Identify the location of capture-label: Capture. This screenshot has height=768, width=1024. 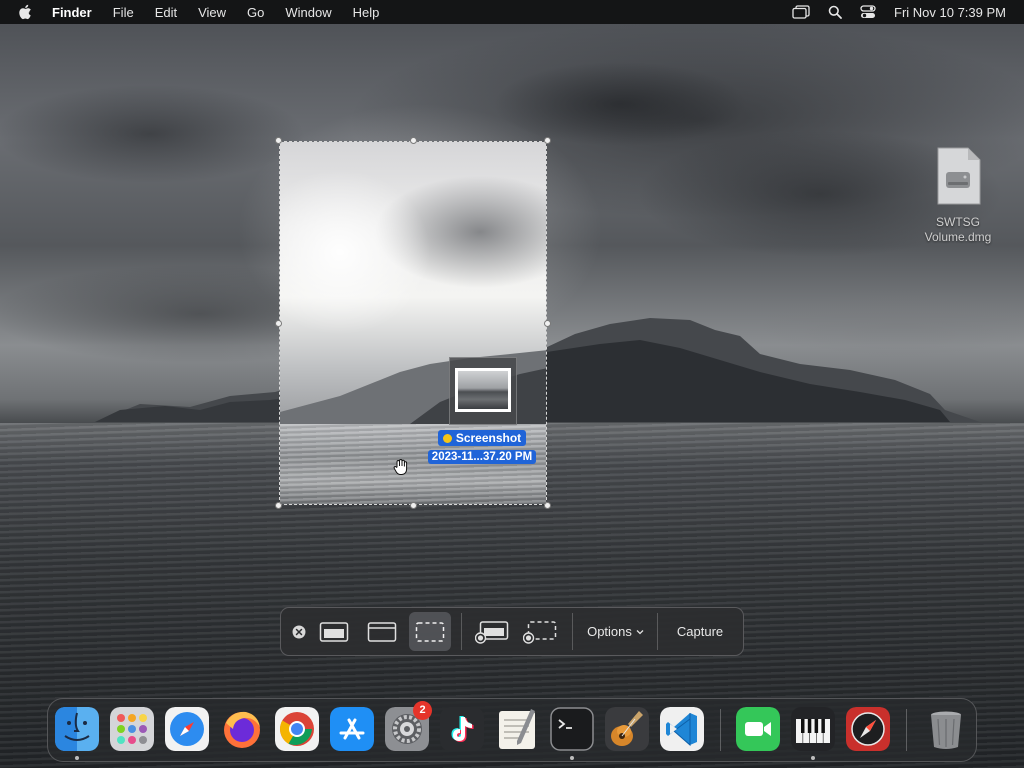
(700, 631).